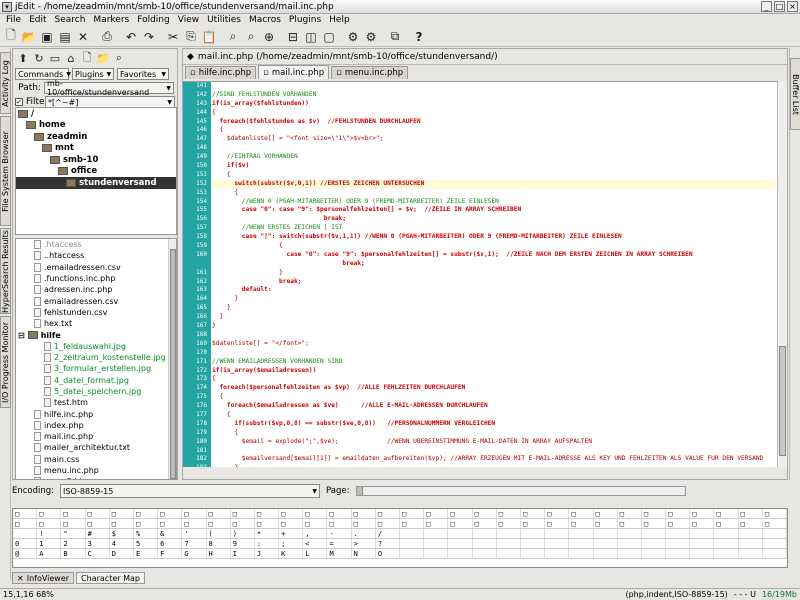  I want to click on charmap-cell: 3, so click(98, 543).